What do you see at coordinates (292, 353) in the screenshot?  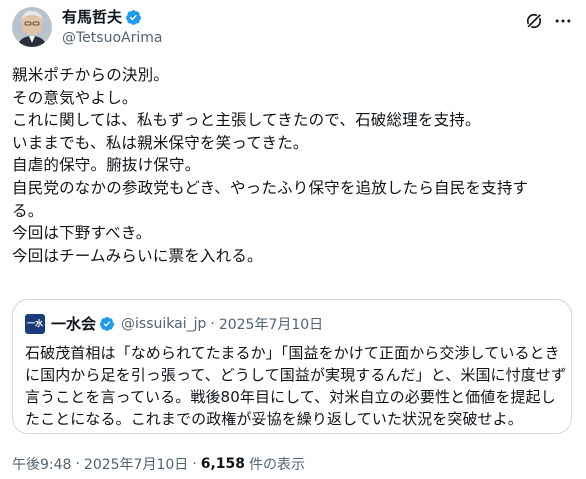 I see `quoted-line: 石破茂首相は「なめられてたまるか」「国益をかけて正面から交渉しているとき` at bounding box center [292, 353].